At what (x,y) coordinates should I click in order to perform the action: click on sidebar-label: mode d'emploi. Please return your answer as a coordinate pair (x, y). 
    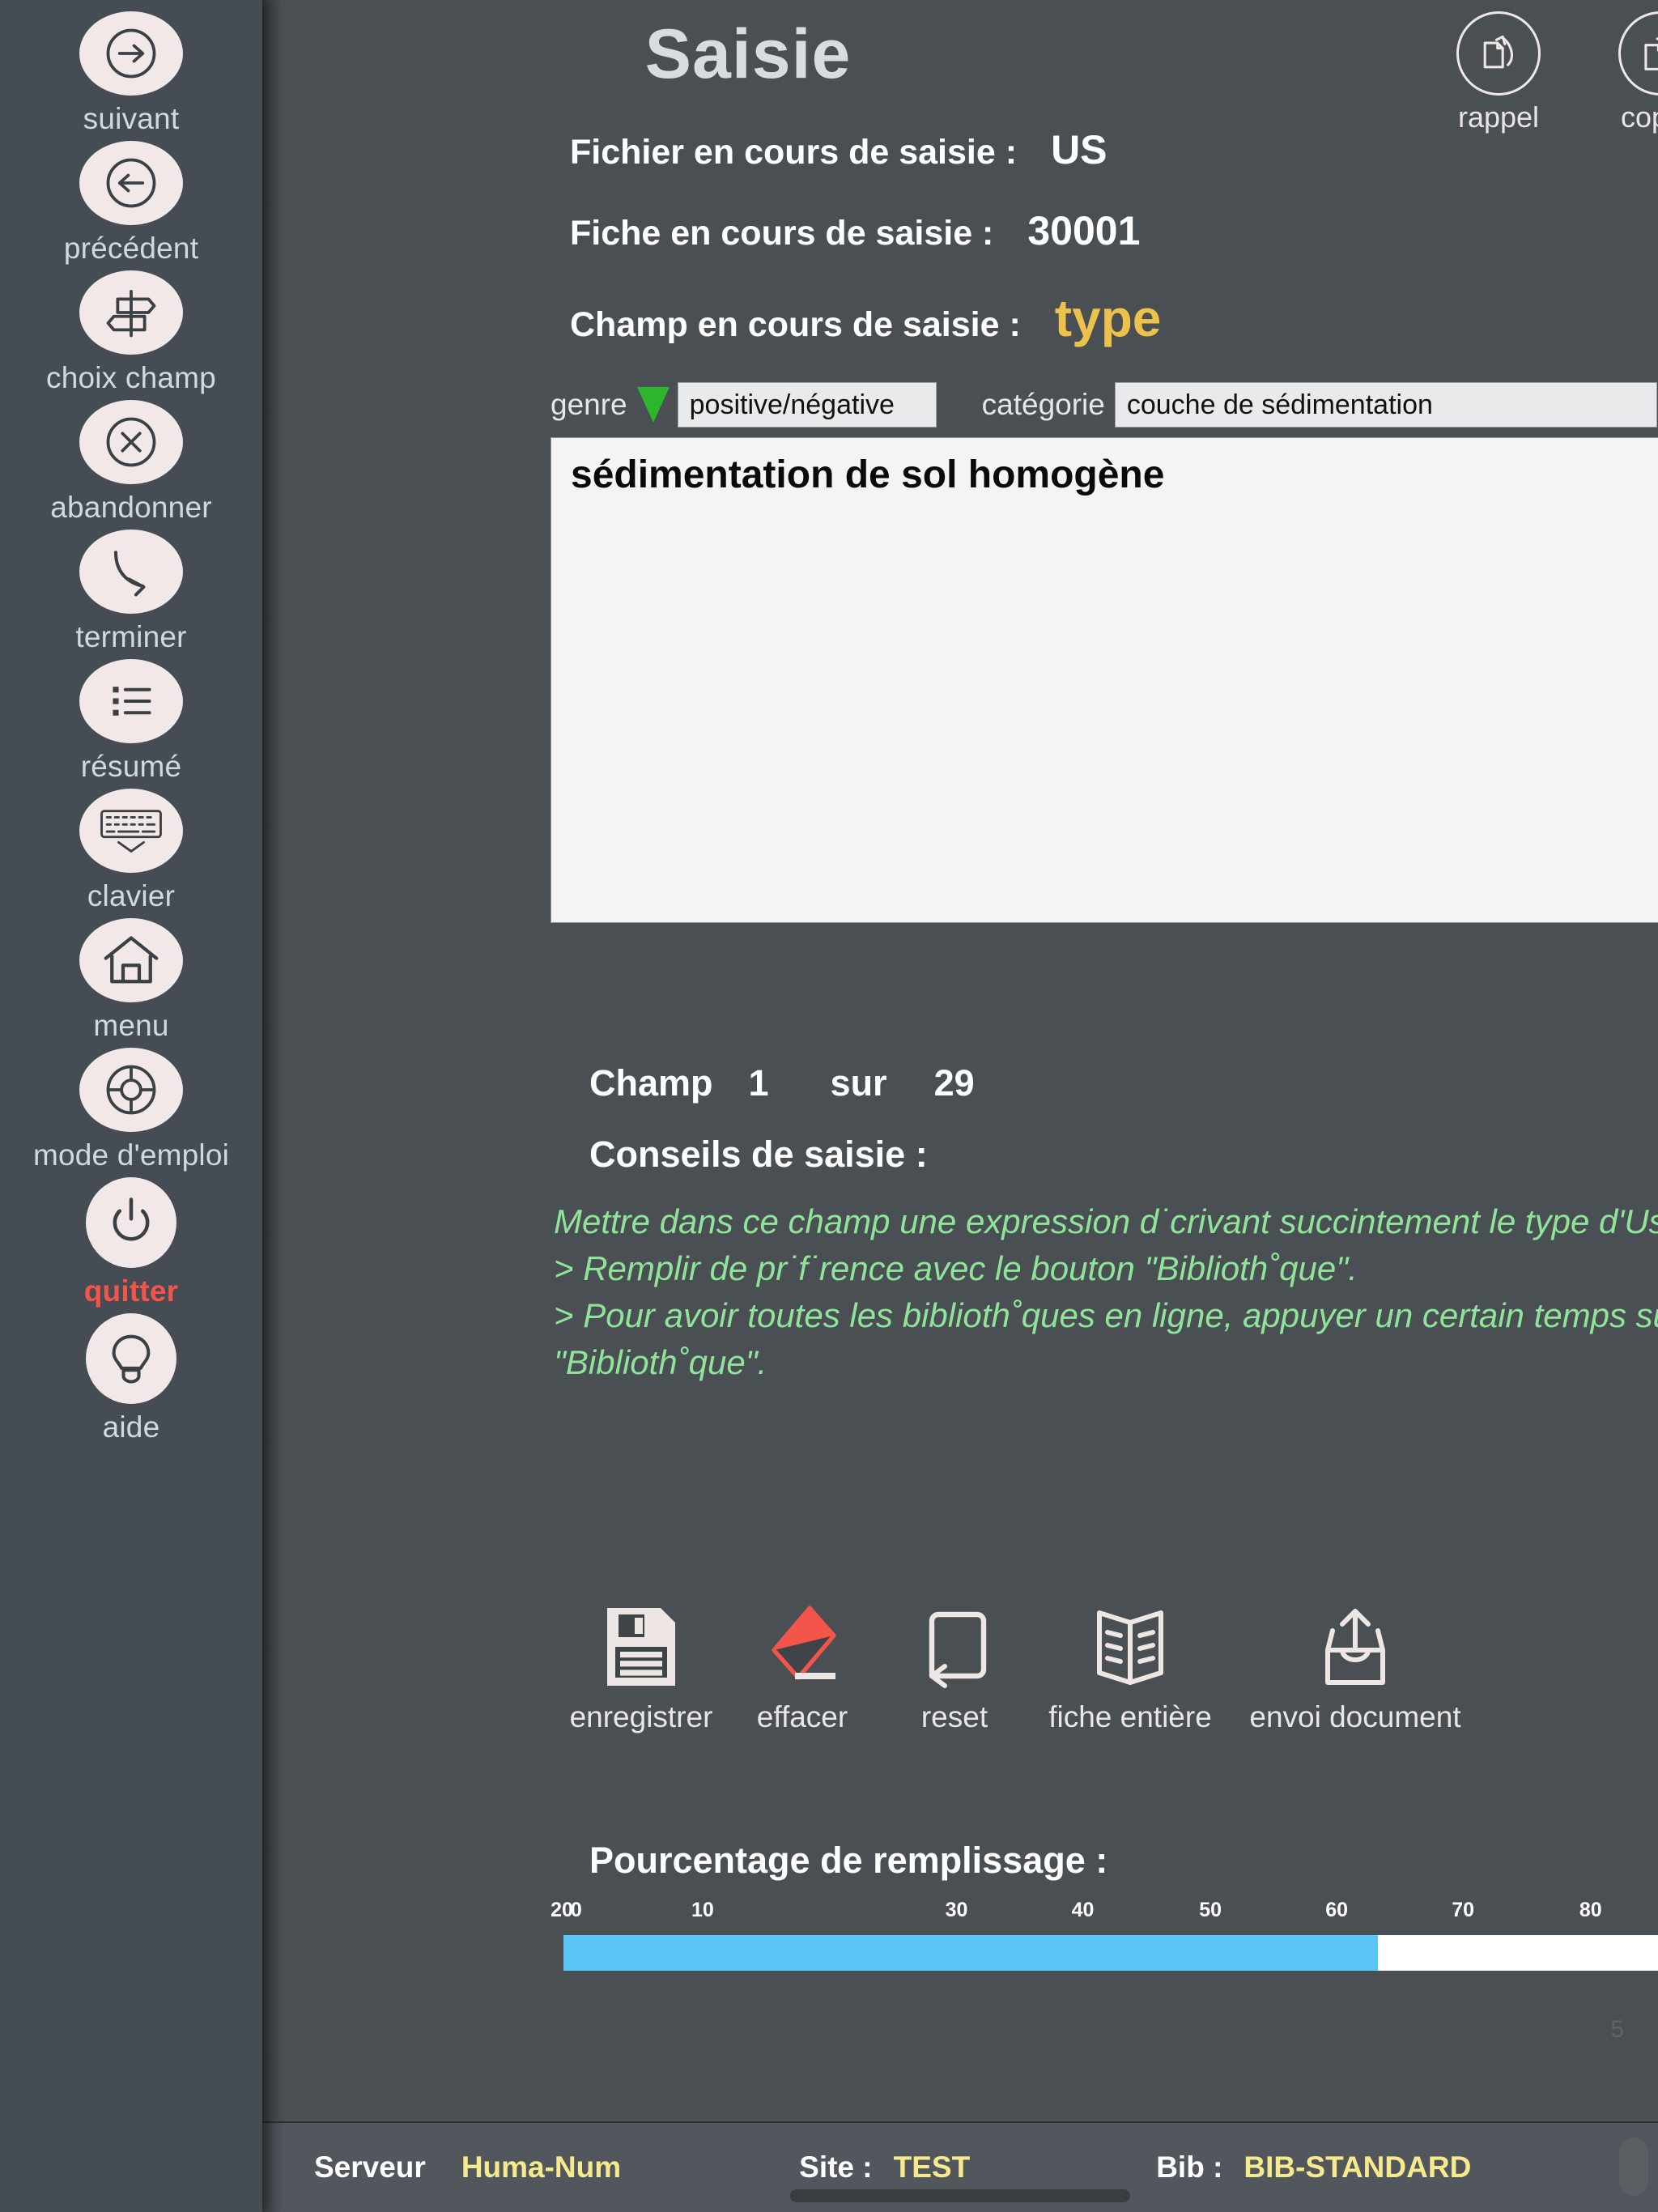
    Looking at the image, I should click on (131, 1155).